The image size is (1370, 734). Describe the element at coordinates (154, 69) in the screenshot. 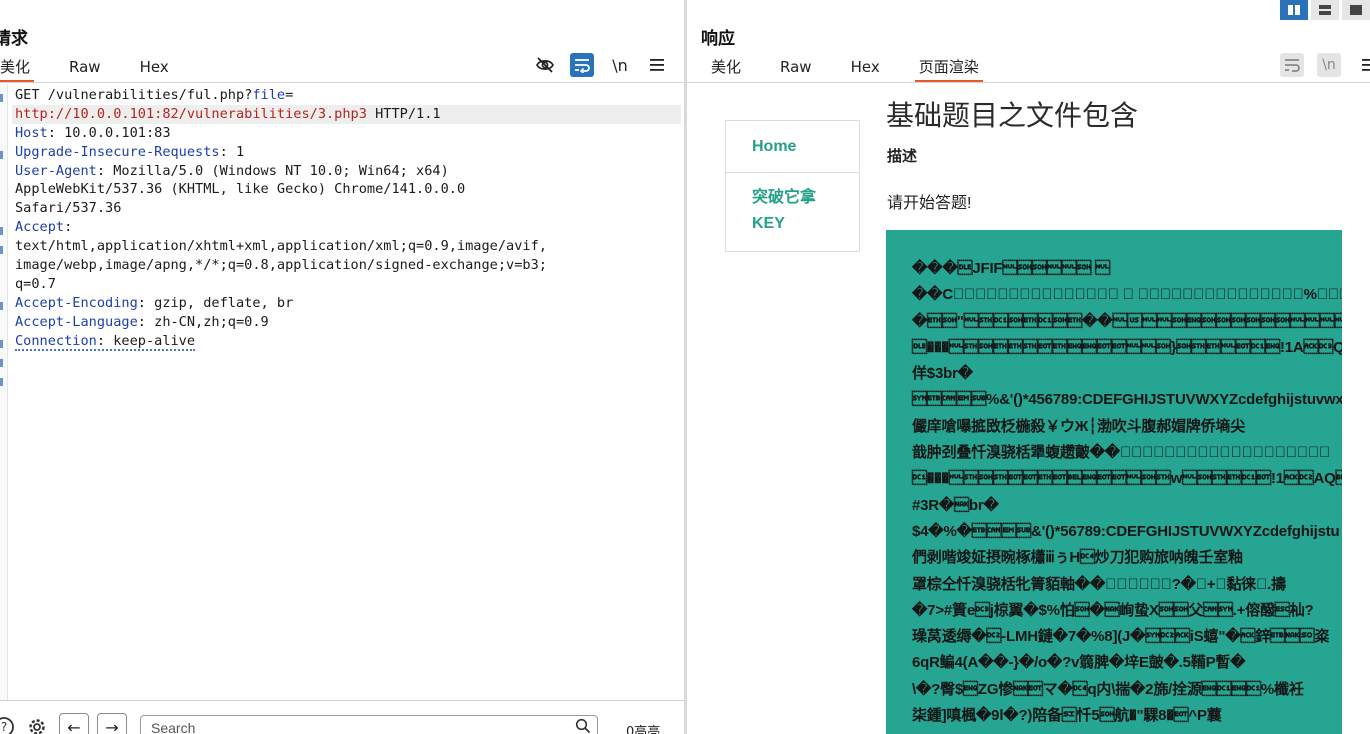

I see `request-tab-hex: Hex` at that location.